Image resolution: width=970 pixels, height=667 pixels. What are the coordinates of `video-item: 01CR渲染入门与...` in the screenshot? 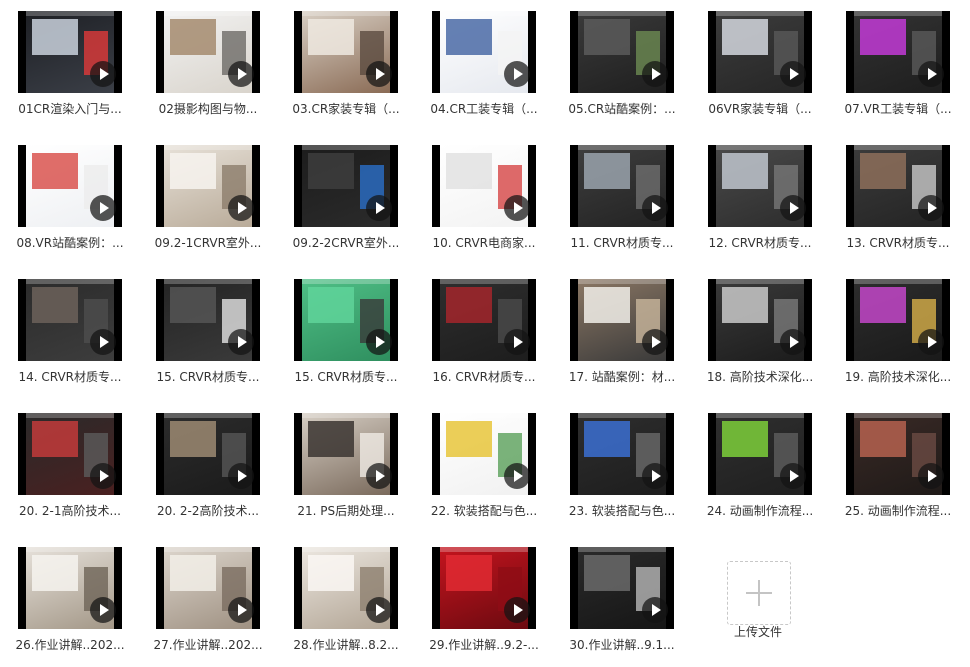 It's located at (70, 71).